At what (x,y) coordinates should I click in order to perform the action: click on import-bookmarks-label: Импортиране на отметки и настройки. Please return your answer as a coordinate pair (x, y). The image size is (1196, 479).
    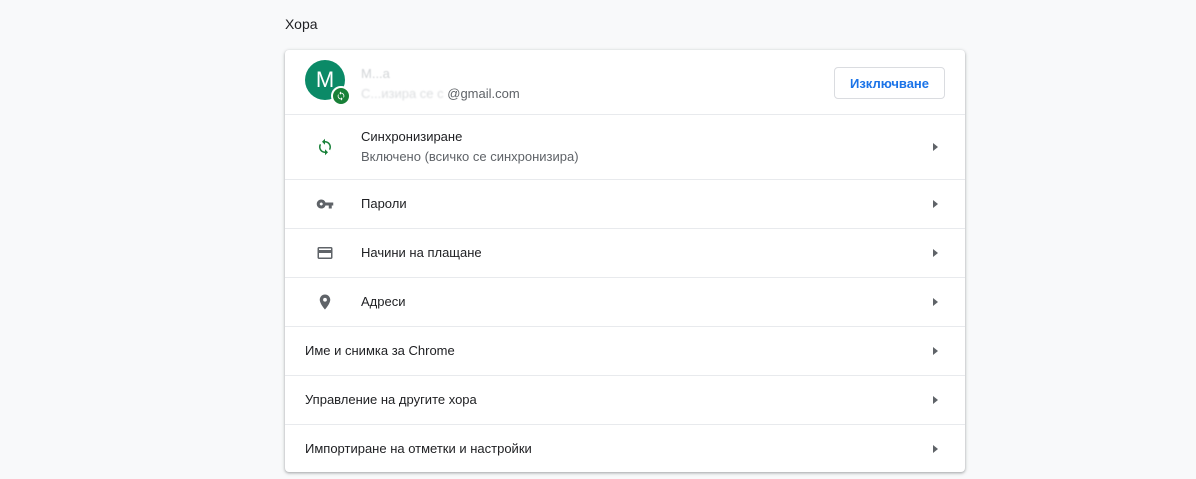
    Looking at the image, I should click on (418, 448).